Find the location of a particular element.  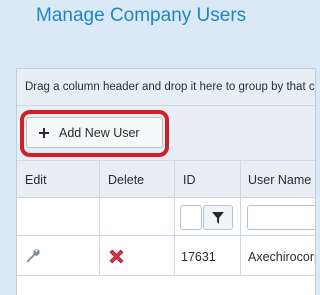

table-row: 17631 Axechirocorp is located at coordinates (166, 256).